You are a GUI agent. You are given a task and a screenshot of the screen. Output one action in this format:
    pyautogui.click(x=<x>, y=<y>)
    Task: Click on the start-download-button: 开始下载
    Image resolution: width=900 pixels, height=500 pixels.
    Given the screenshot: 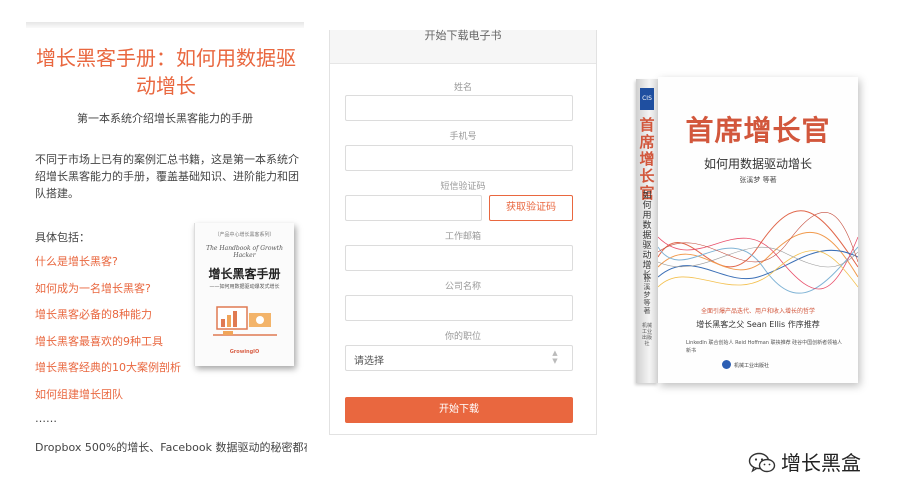 What is the action you would take?
    pyautogui.click(x=459, y=410)
    